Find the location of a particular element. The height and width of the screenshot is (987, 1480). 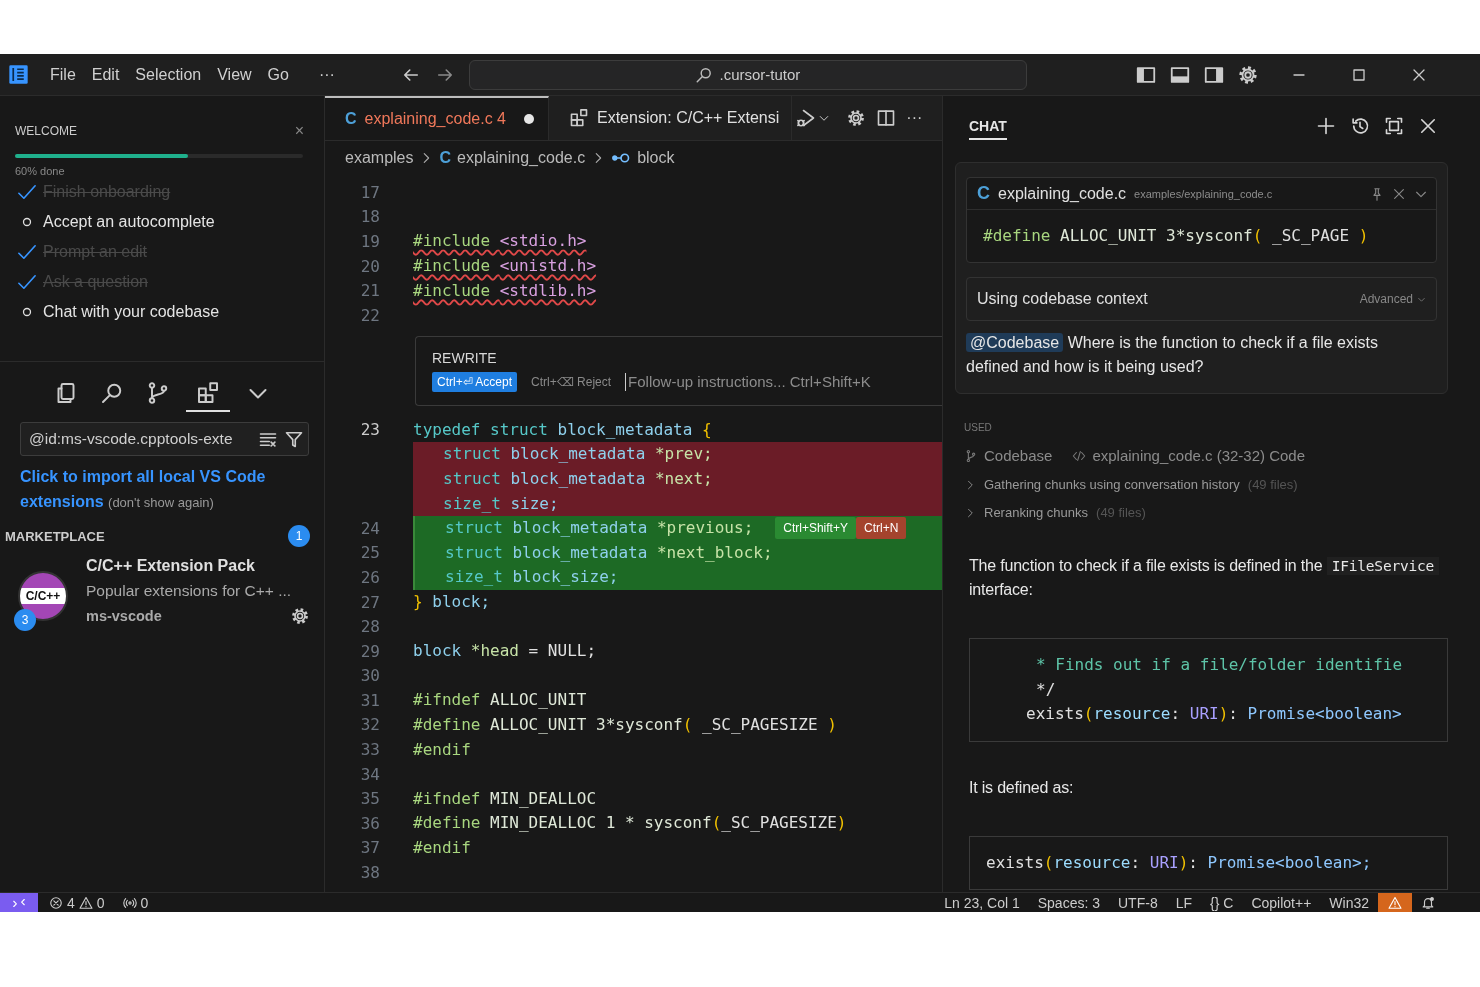

history-icon is located at coordinates (1360, 126).